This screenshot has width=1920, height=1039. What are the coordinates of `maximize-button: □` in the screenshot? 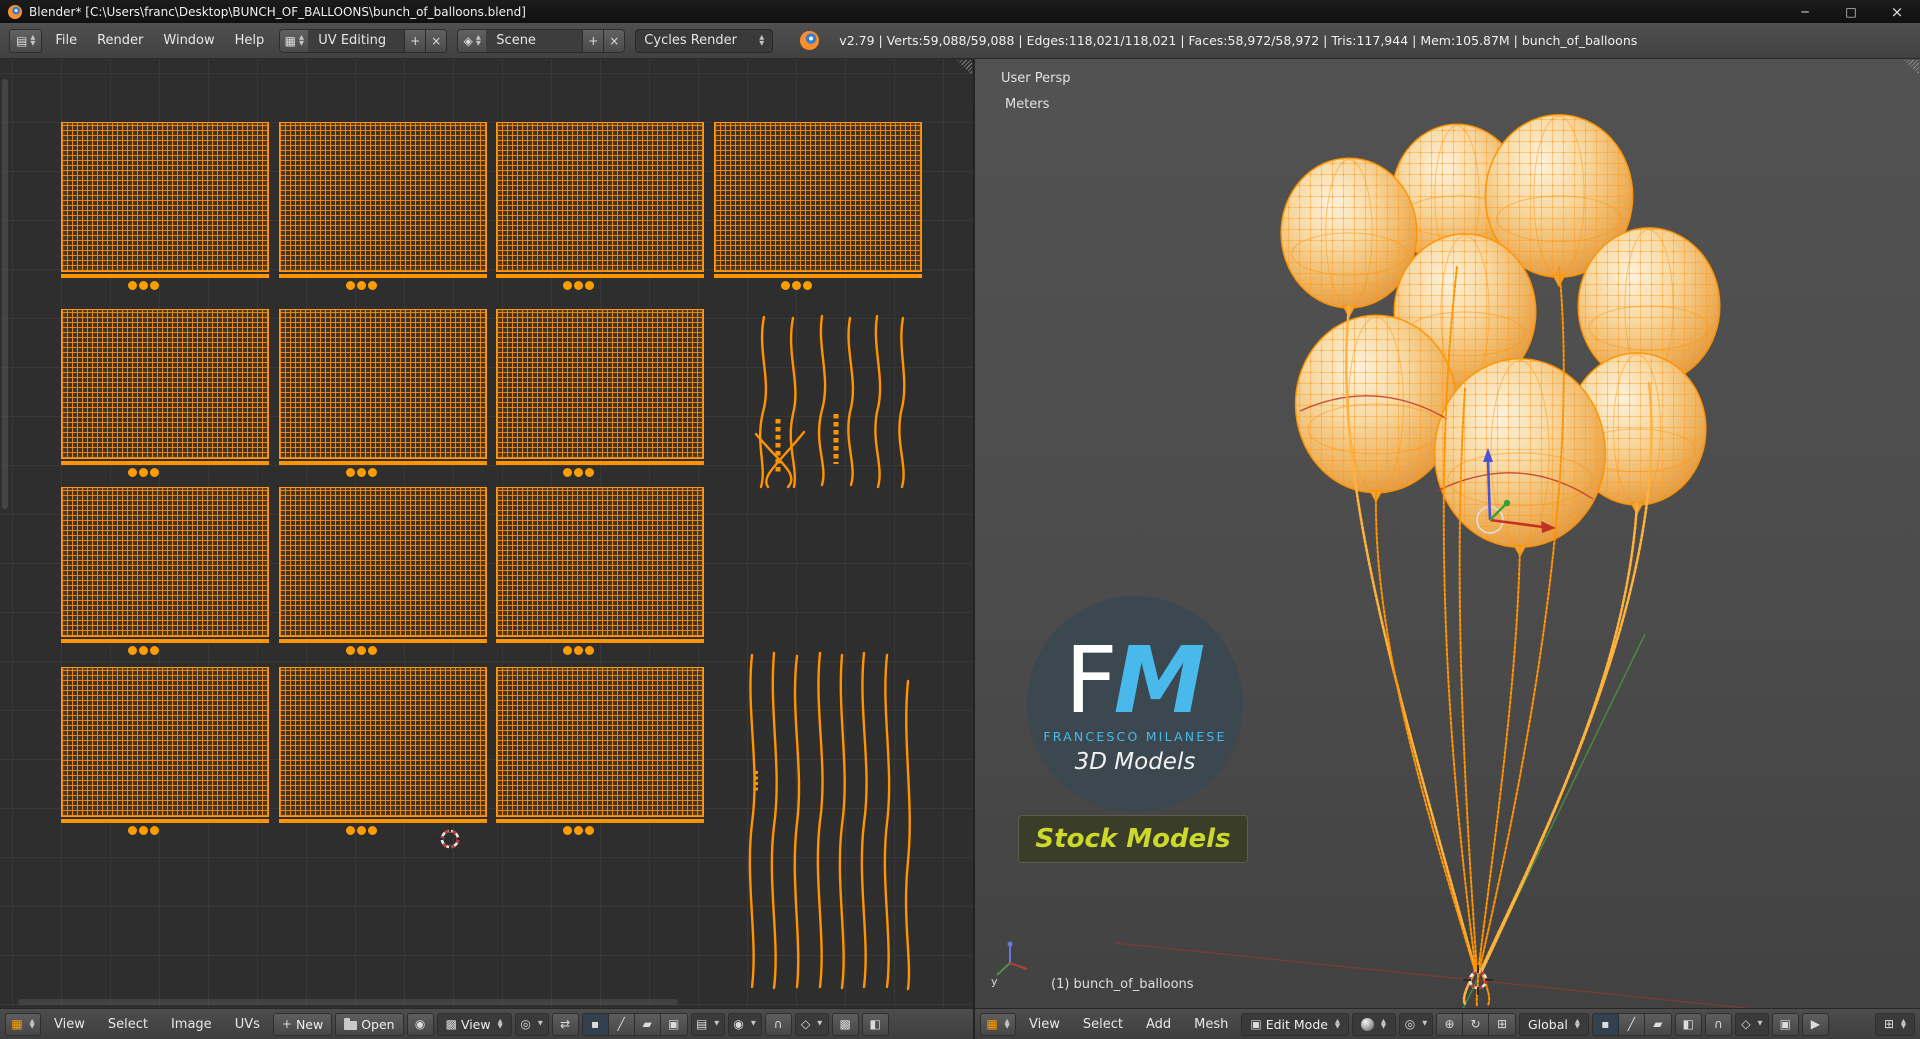 It's located at (1851, 11).